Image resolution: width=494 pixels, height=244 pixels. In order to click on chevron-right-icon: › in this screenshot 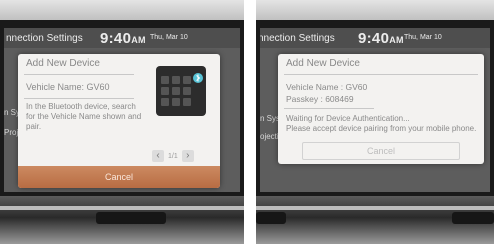, I will do `click(187, 156)`.